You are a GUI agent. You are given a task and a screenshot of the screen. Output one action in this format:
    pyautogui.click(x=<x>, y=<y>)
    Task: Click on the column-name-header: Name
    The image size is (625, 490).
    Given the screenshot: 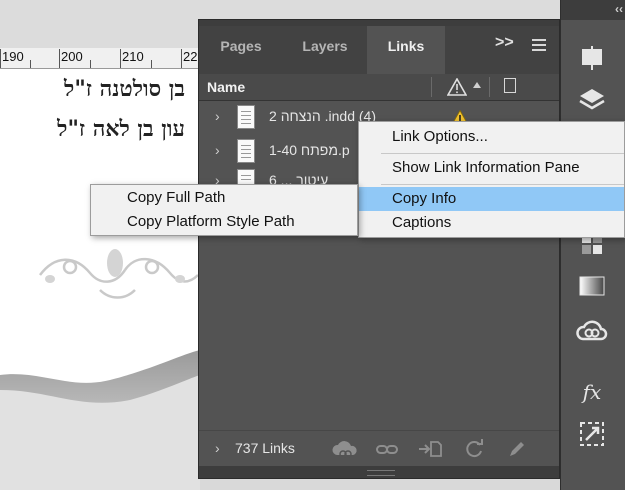 What is the action you would take?
    pyautogui.click(x=226, y=87)
    